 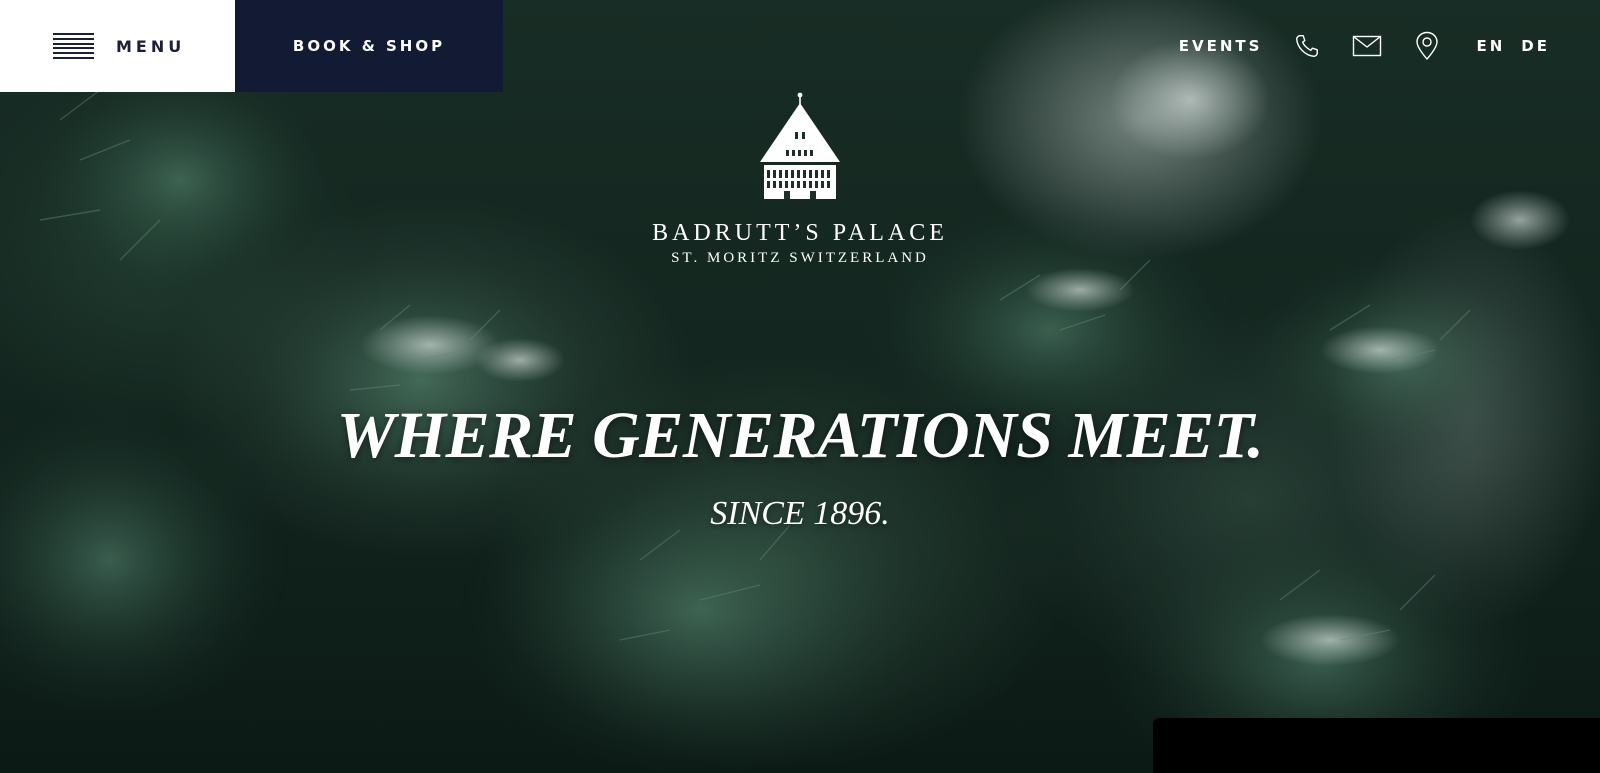 What do you see at coordinates (1376, 745) in the screenshot?
I see `bottom-right-panel` at bounding box center [1376, 745].